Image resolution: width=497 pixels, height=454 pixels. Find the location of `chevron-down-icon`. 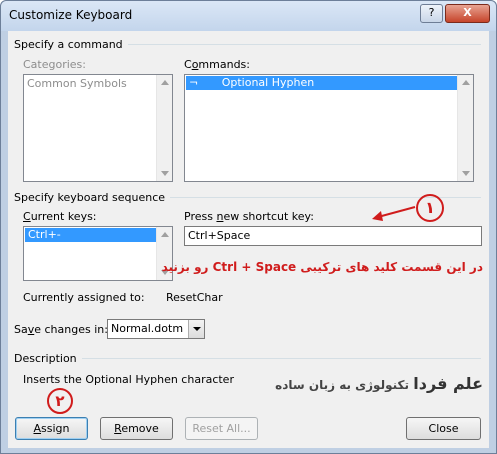

chevron-down-icon is located at coordinates (197, 329).